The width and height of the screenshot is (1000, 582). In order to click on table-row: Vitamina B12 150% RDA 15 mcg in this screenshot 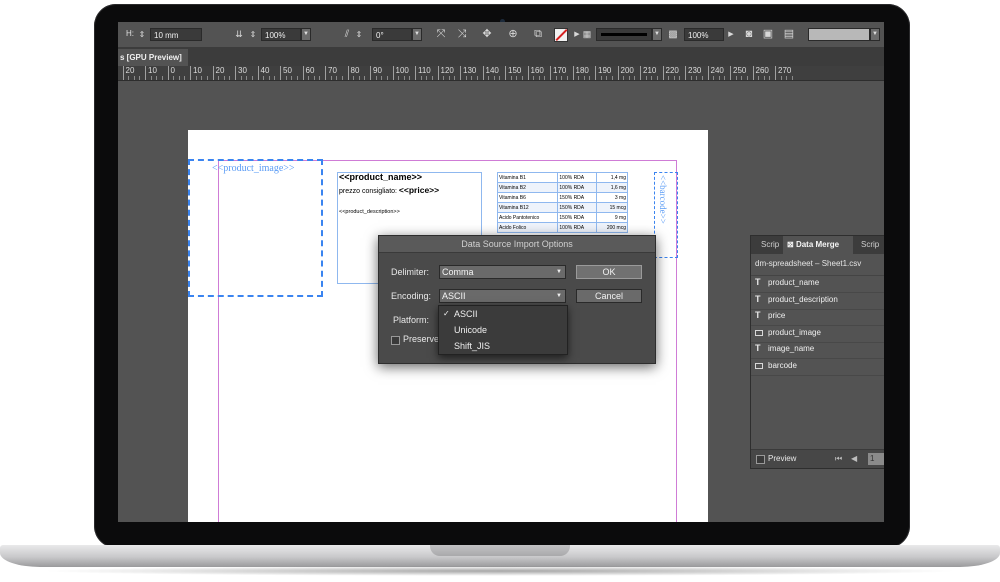, I will do `click(562, 207)`.